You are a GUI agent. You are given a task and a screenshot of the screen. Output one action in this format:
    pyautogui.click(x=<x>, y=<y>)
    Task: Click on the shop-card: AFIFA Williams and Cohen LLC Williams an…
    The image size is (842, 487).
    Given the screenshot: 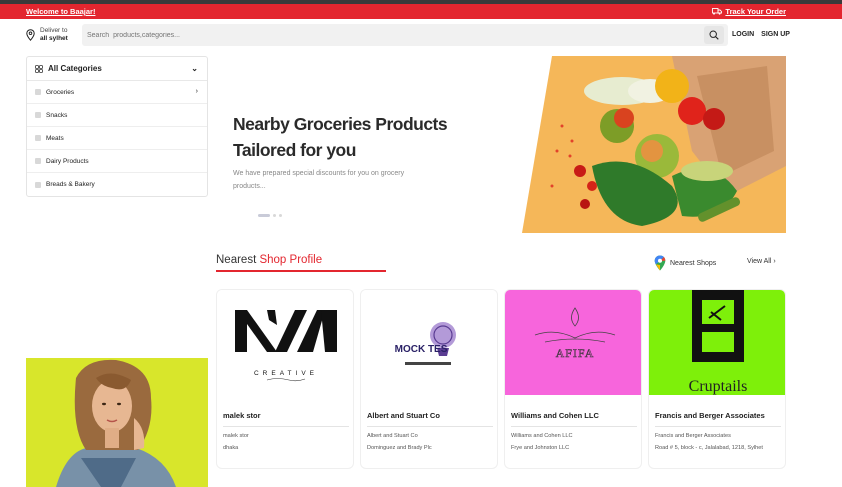 What is the action you would take?
    pyautogui.click(x=573, y=379)
    